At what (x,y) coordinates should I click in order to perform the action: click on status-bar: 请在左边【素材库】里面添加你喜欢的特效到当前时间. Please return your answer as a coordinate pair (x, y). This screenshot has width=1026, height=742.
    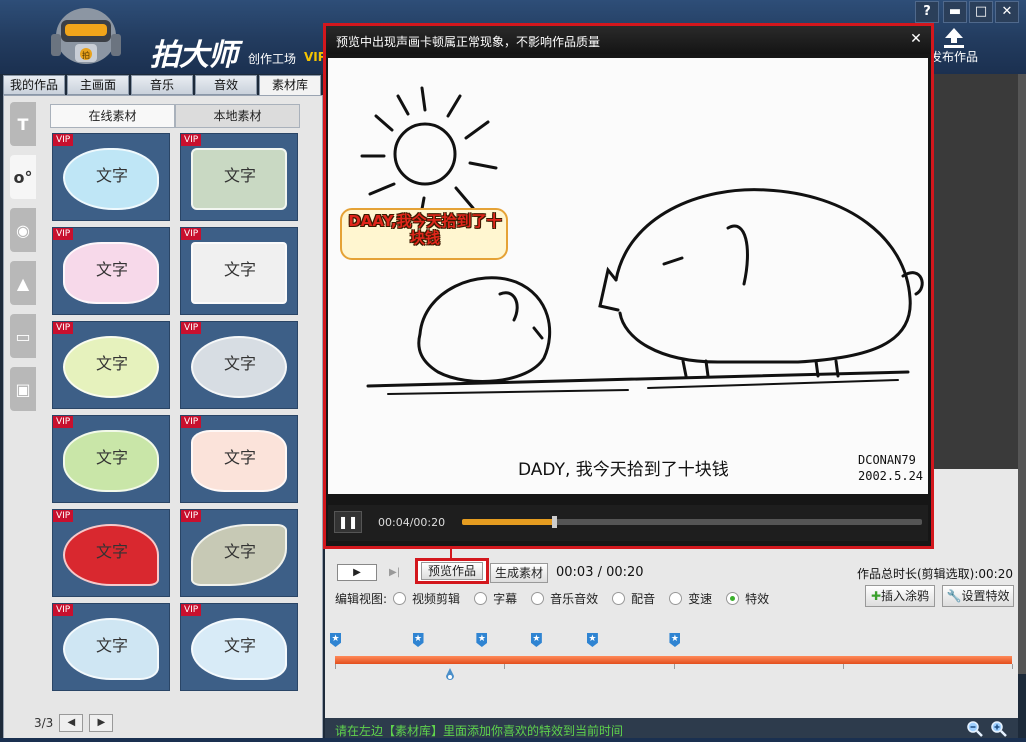
    Looking at the image, I should click on (671, 729).